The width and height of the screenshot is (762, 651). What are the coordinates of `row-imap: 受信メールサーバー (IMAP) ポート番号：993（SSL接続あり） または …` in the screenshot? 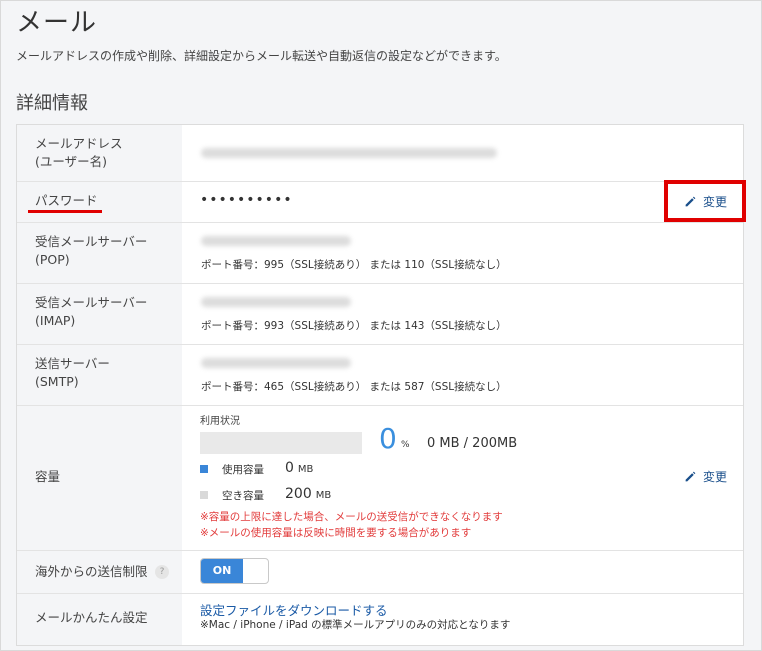 It's located at (380, 314).